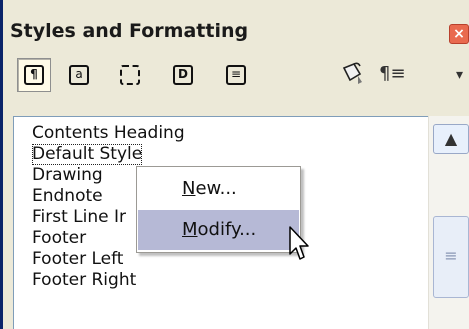 Image resolution: width=469 pixels, height=329 pixels. I want to click on list-styles-button: ≡, so click(236, 75).